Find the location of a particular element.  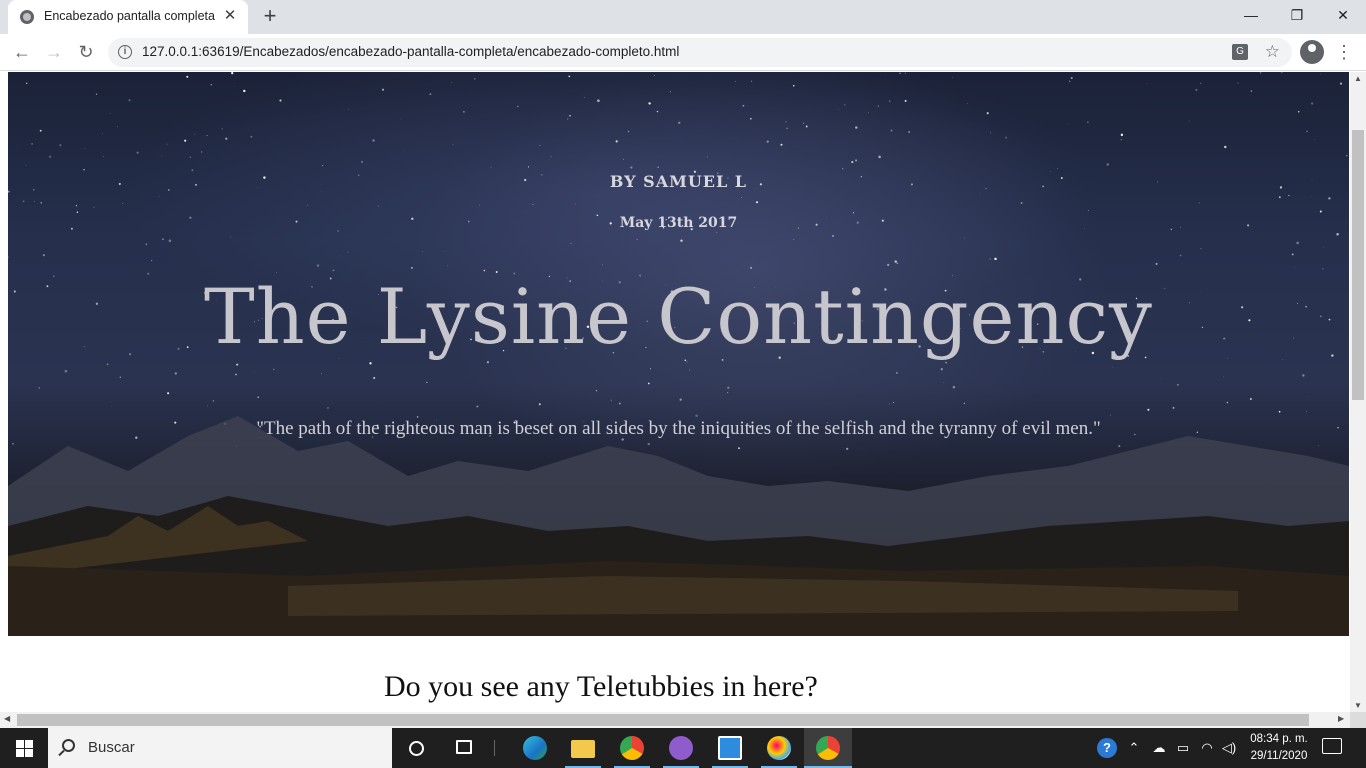

vertical-scrollbar: ▲ ▼ is located at coordinates (1358, 392).